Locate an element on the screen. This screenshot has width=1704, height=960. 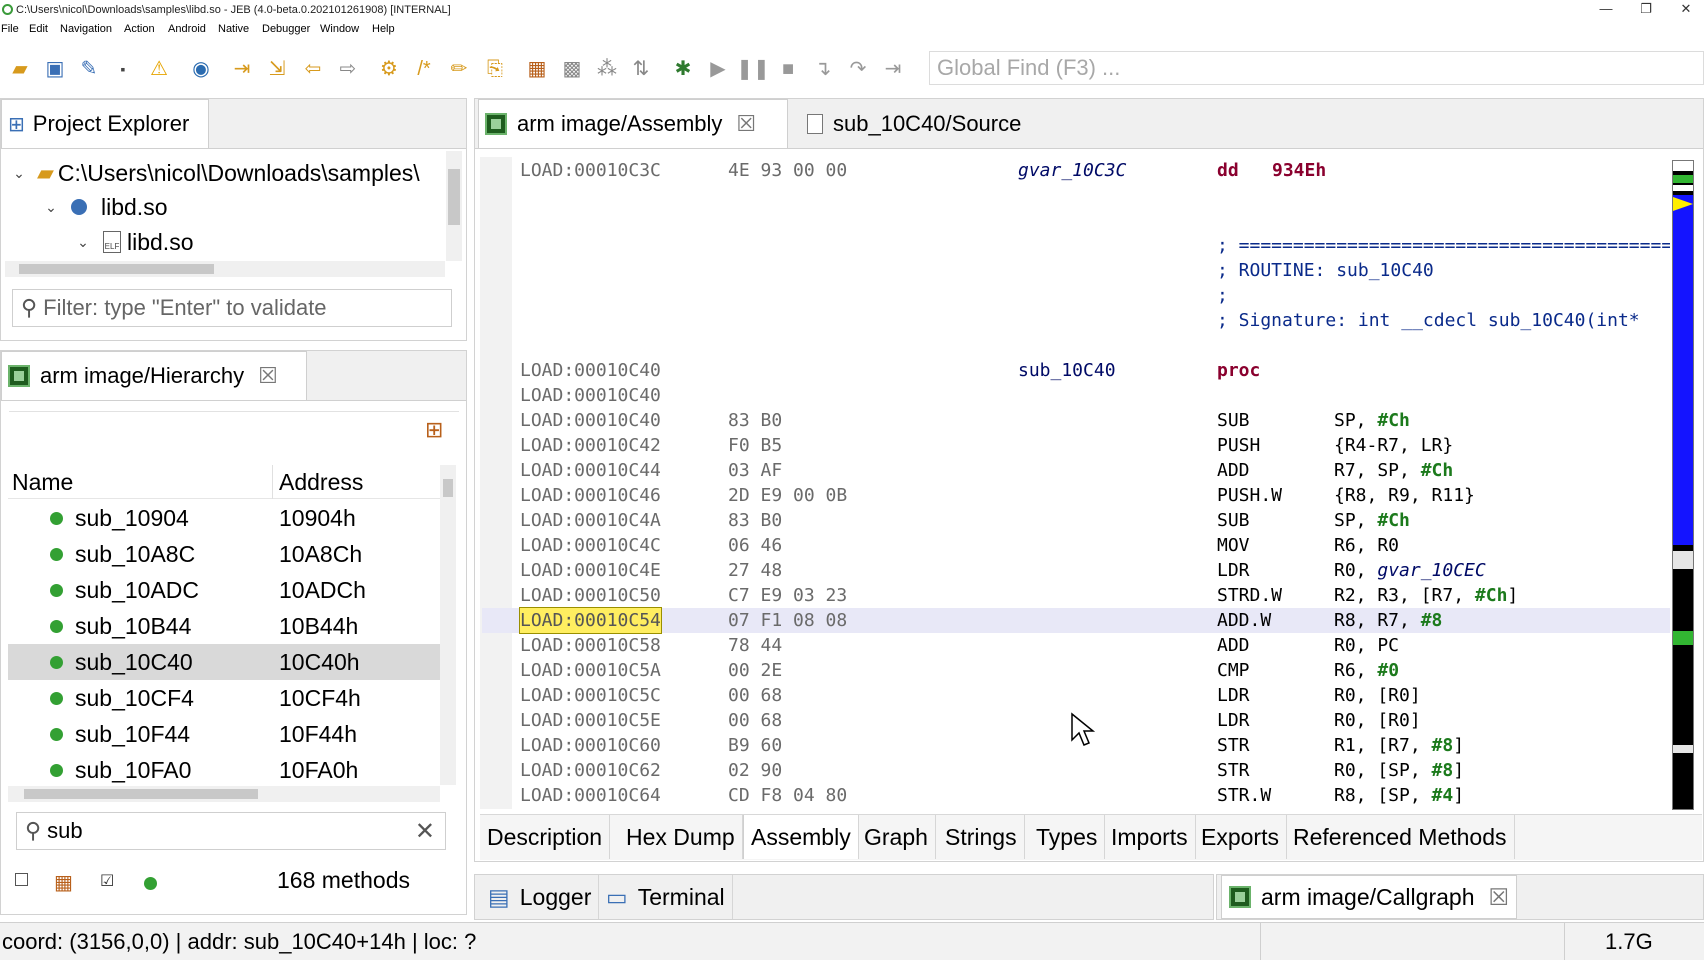
table-row: sub_10ADC 10ADCh is located at coordinates (224, 590).